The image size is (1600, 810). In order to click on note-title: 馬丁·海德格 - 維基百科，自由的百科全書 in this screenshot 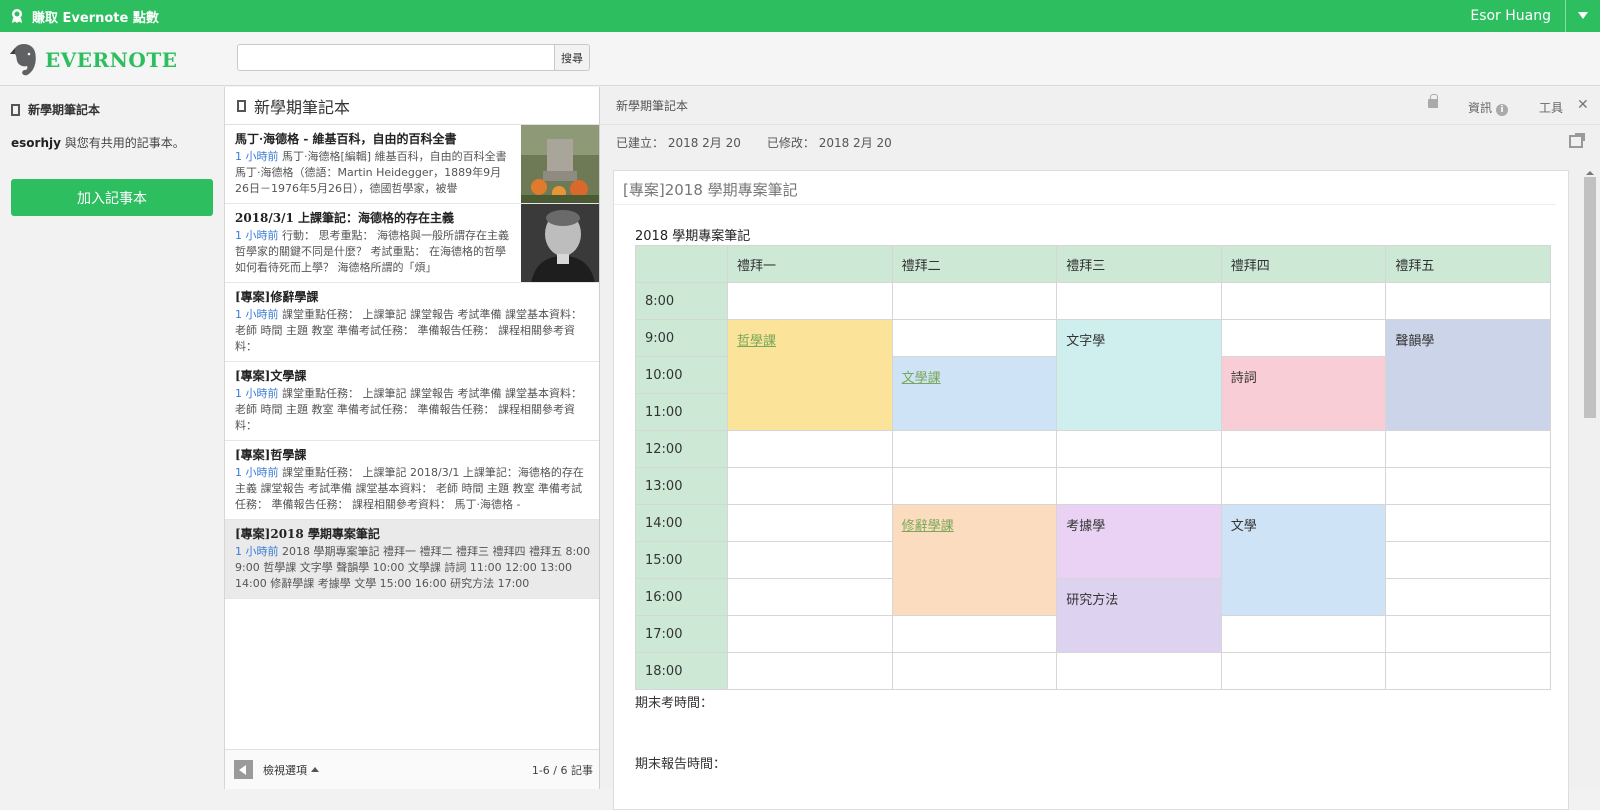, I will do `click(346, 139)`.